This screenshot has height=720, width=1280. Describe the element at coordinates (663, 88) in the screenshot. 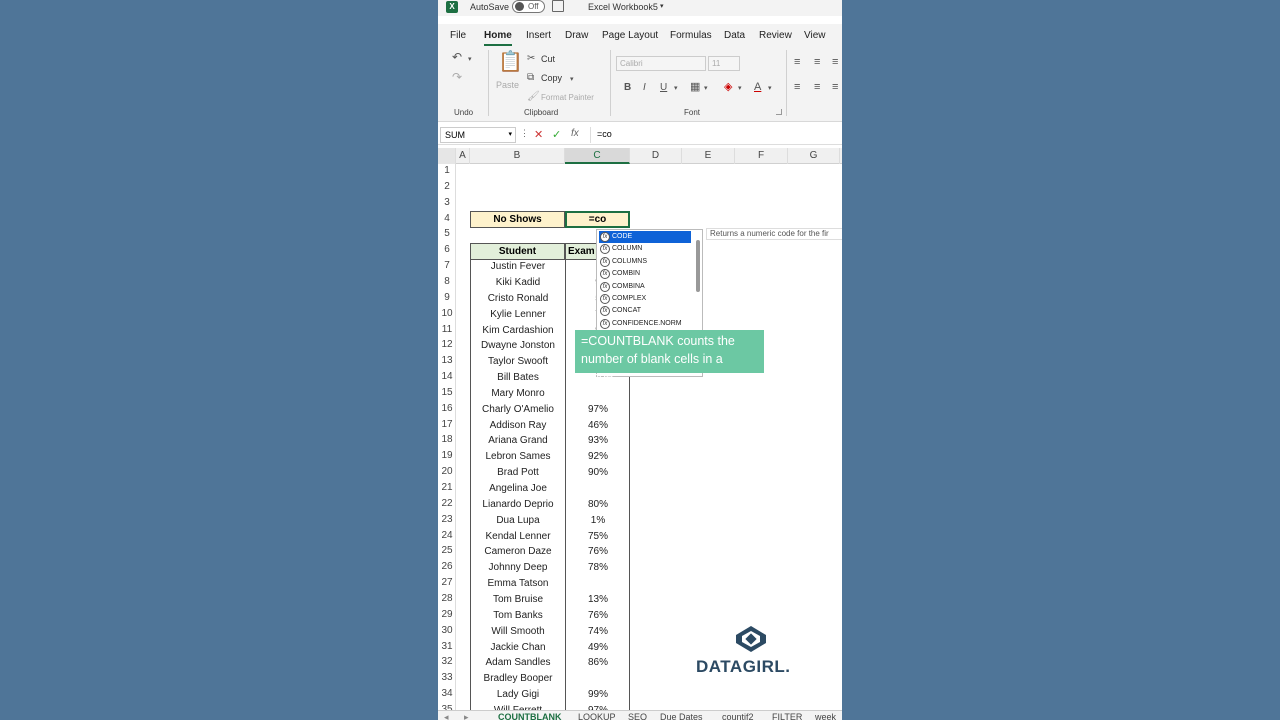

I see `underline-button: U` at that location.